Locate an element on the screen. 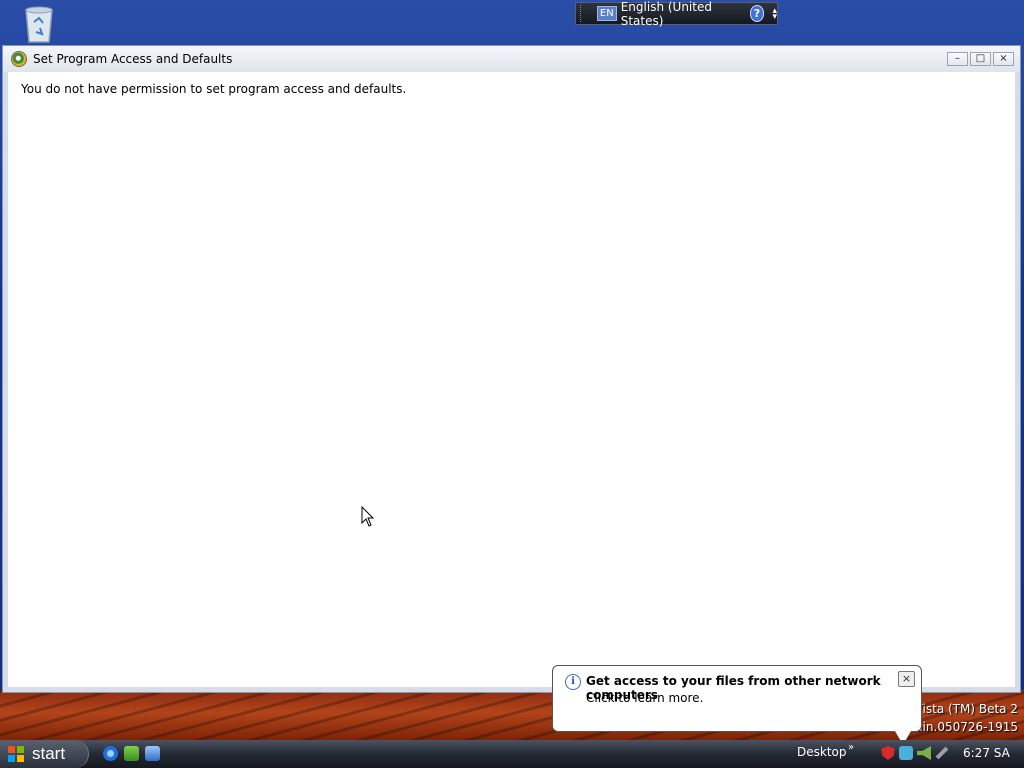 This screenshot has height=768, width=1024. volume-icon is located at coordinates (924, 753).